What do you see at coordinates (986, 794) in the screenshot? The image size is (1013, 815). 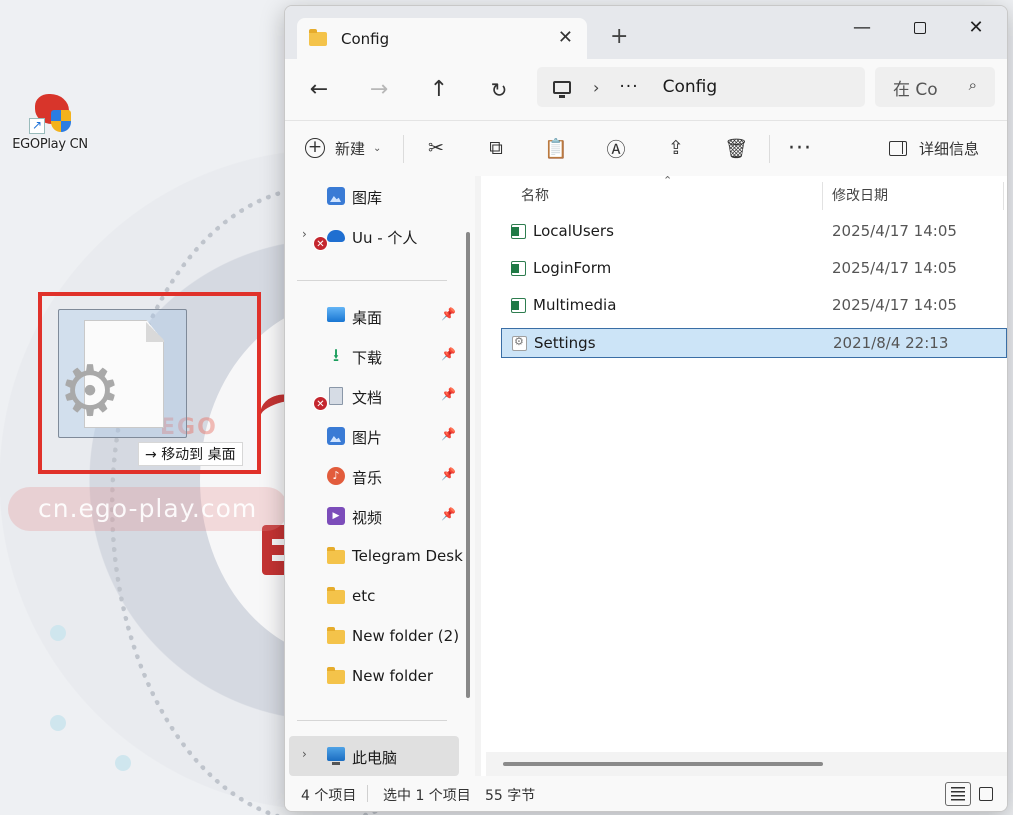 I see `tiles-view-button` at bounding box center [986, 794].